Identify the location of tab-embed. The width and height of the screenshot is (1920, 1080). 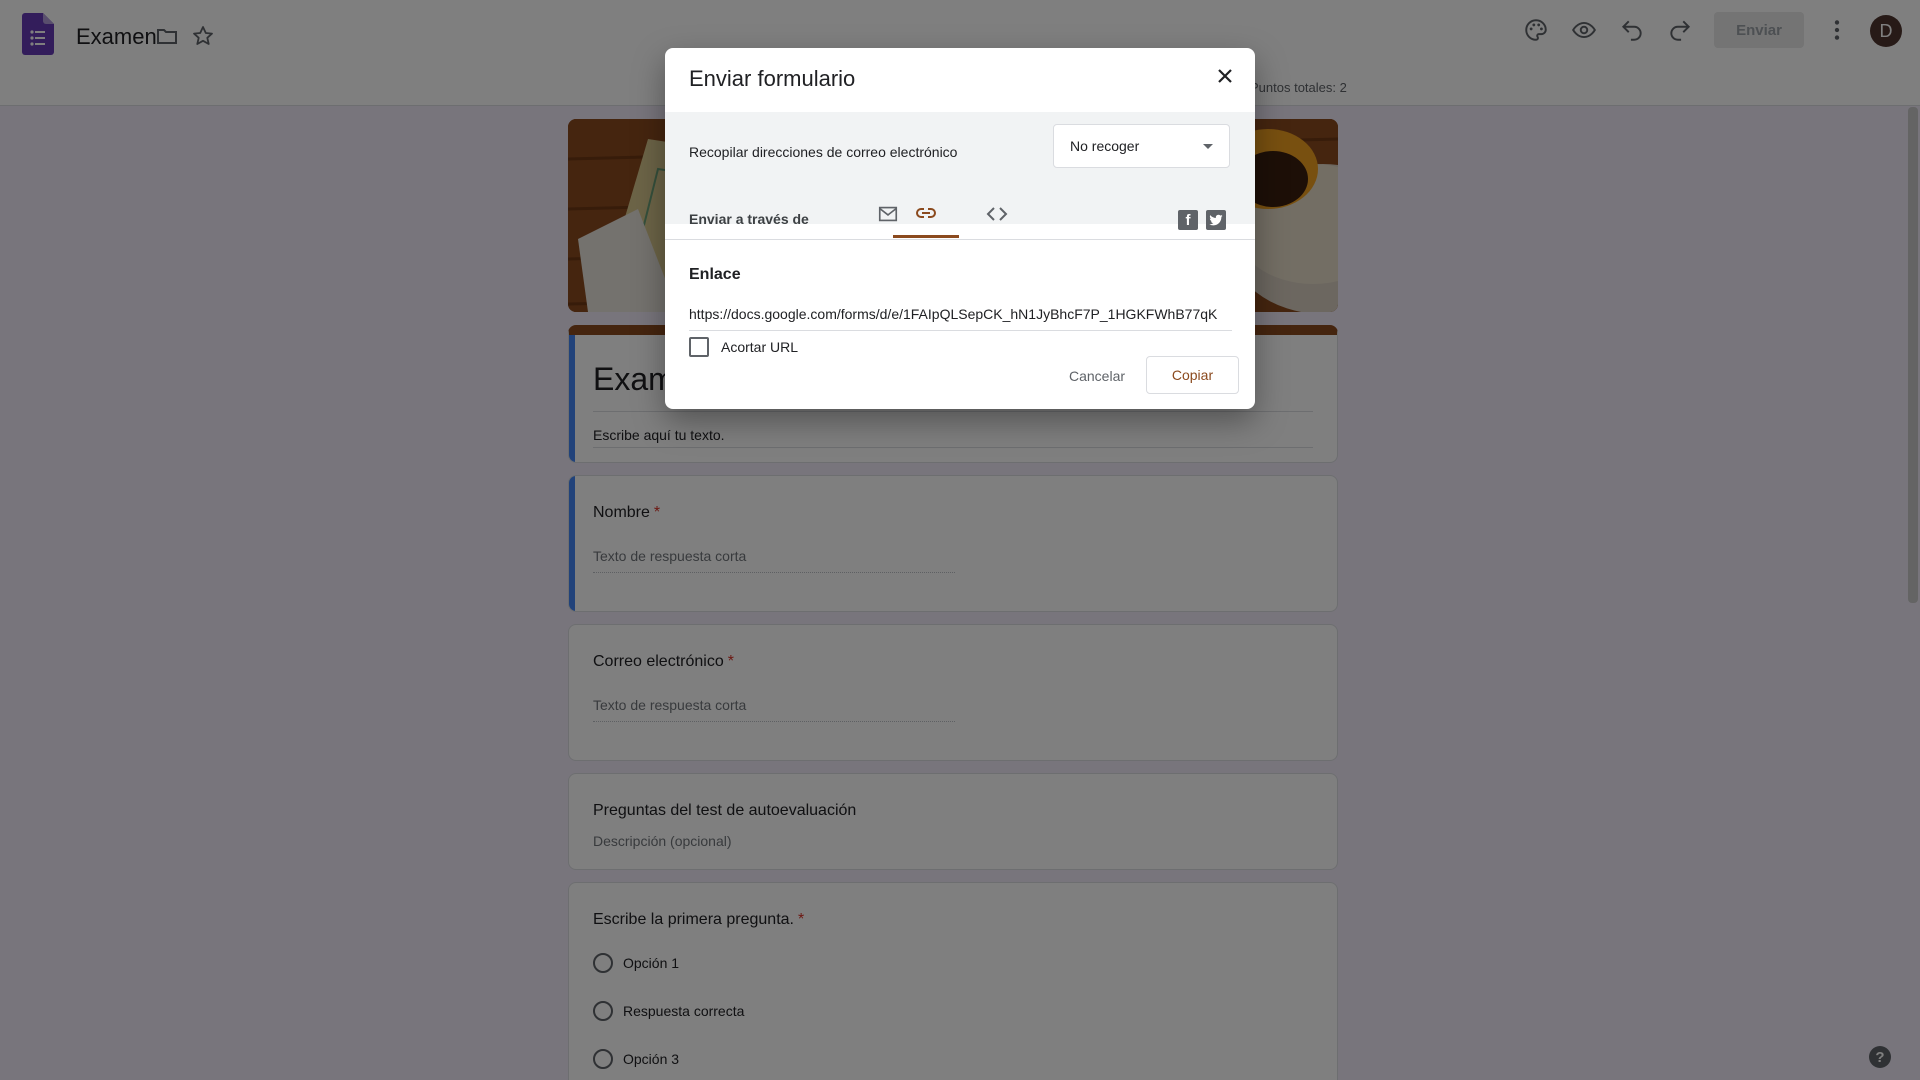
(997, 214).